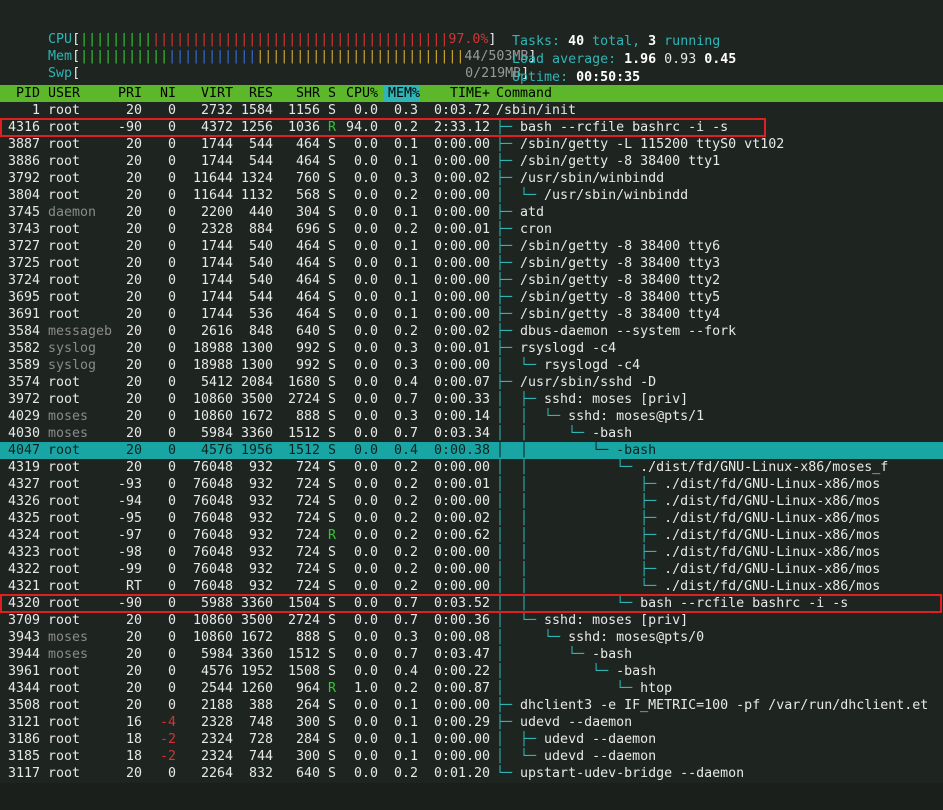 Image resolution: width=943 pixels, height=810 pixels. Describe the element at coordinates (402, 93) in the screenshot. I see `column-mem-sorted: MEM%` at that location.